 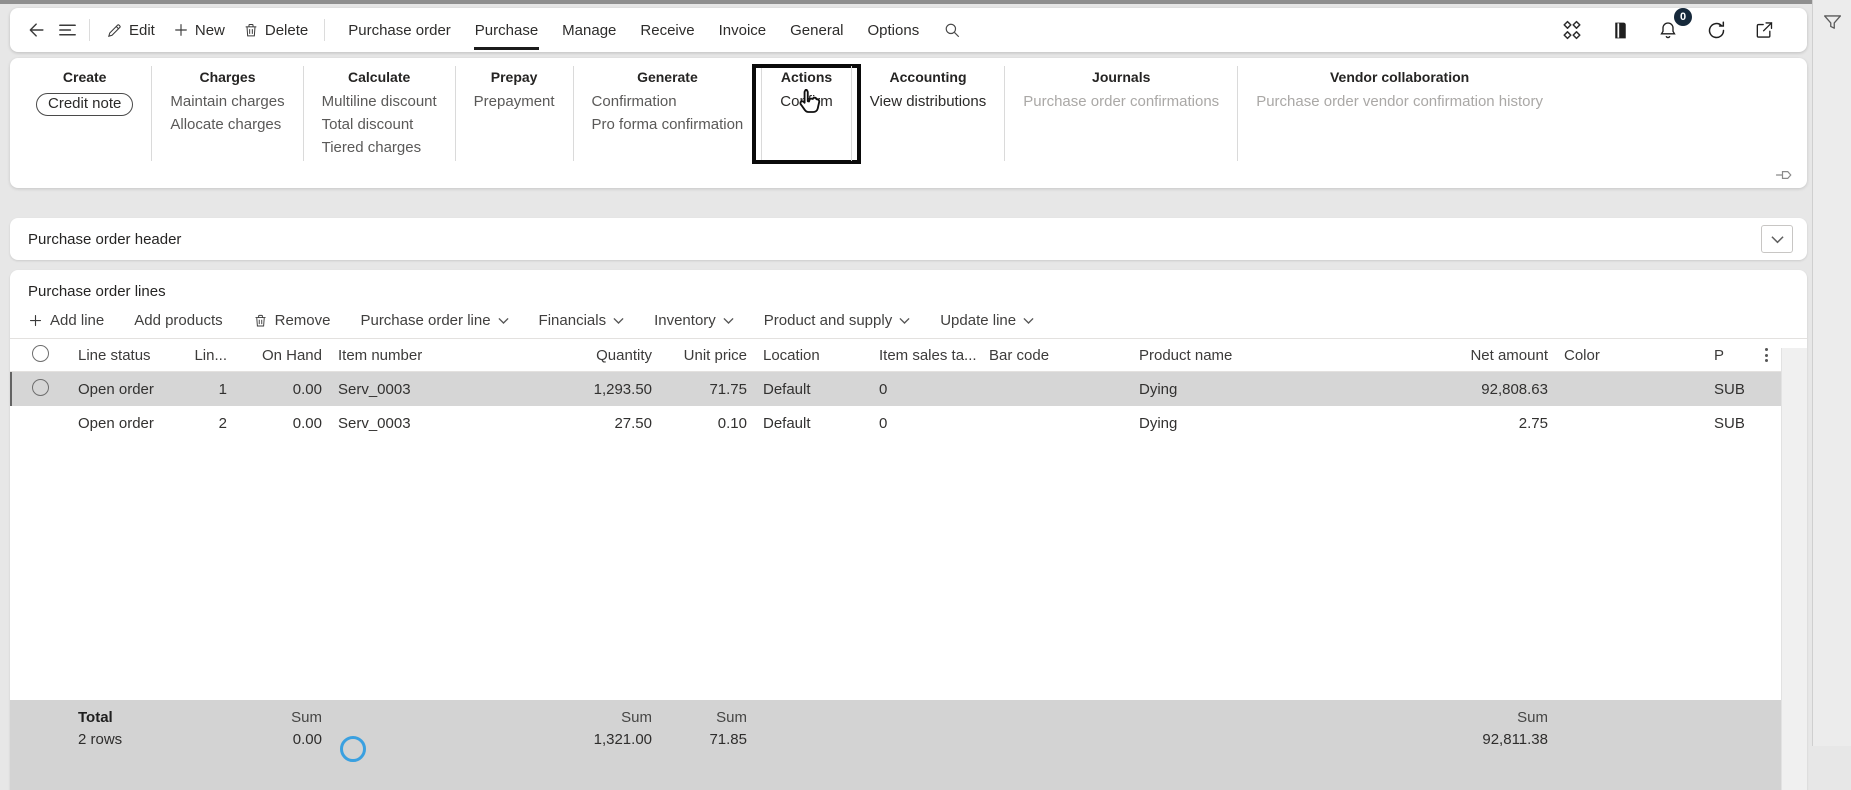 I want to click on maintain-charges-button: Maintain charges, so click(x=227, y=103).